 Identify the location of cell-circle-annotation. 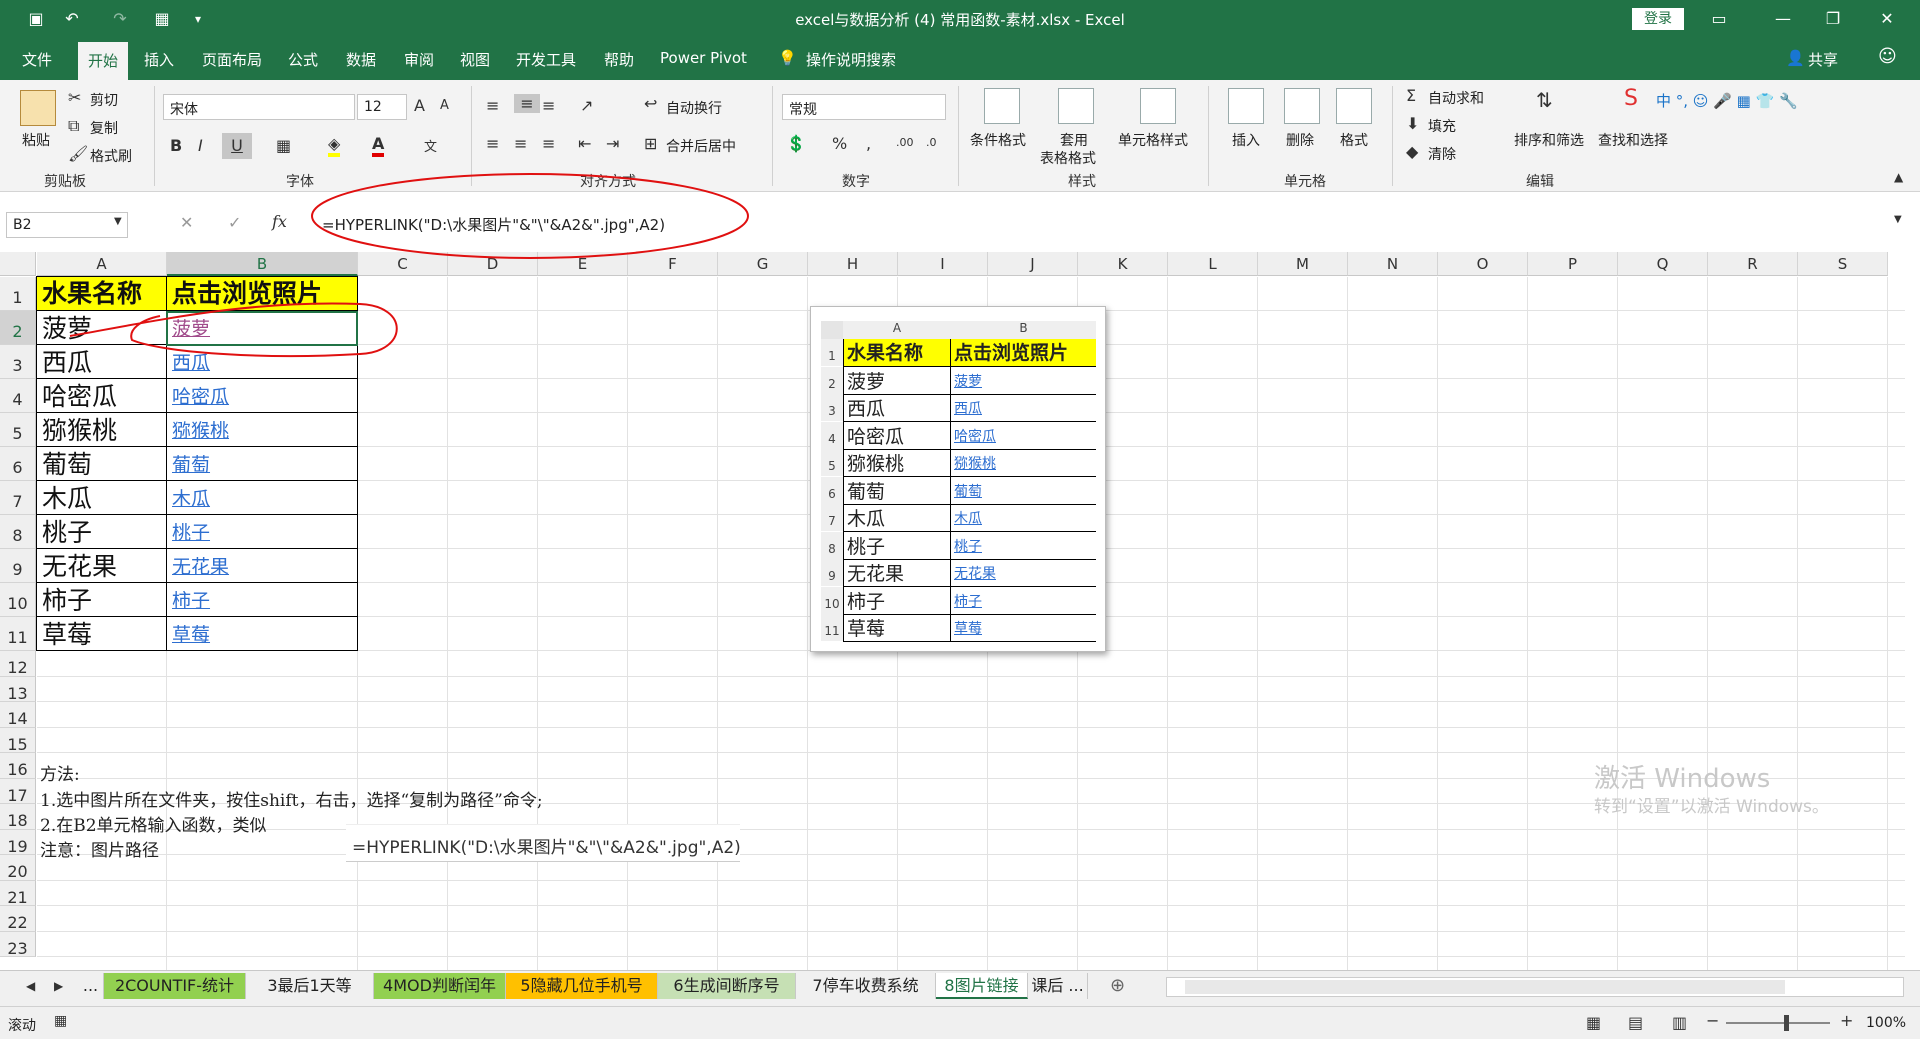
(233, 330).